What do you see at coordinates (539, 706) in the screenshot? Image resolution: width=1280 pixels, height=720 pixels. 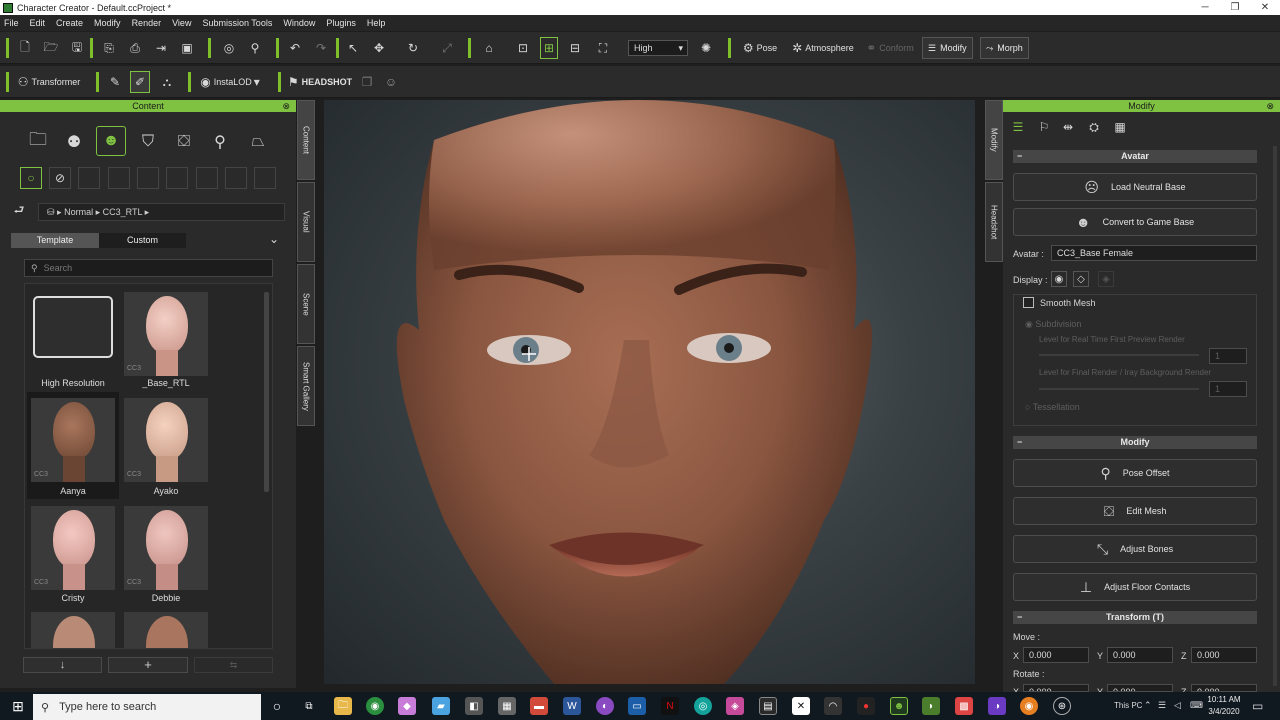 I see `app-icon: ▬` at bounding box center [539, 706].